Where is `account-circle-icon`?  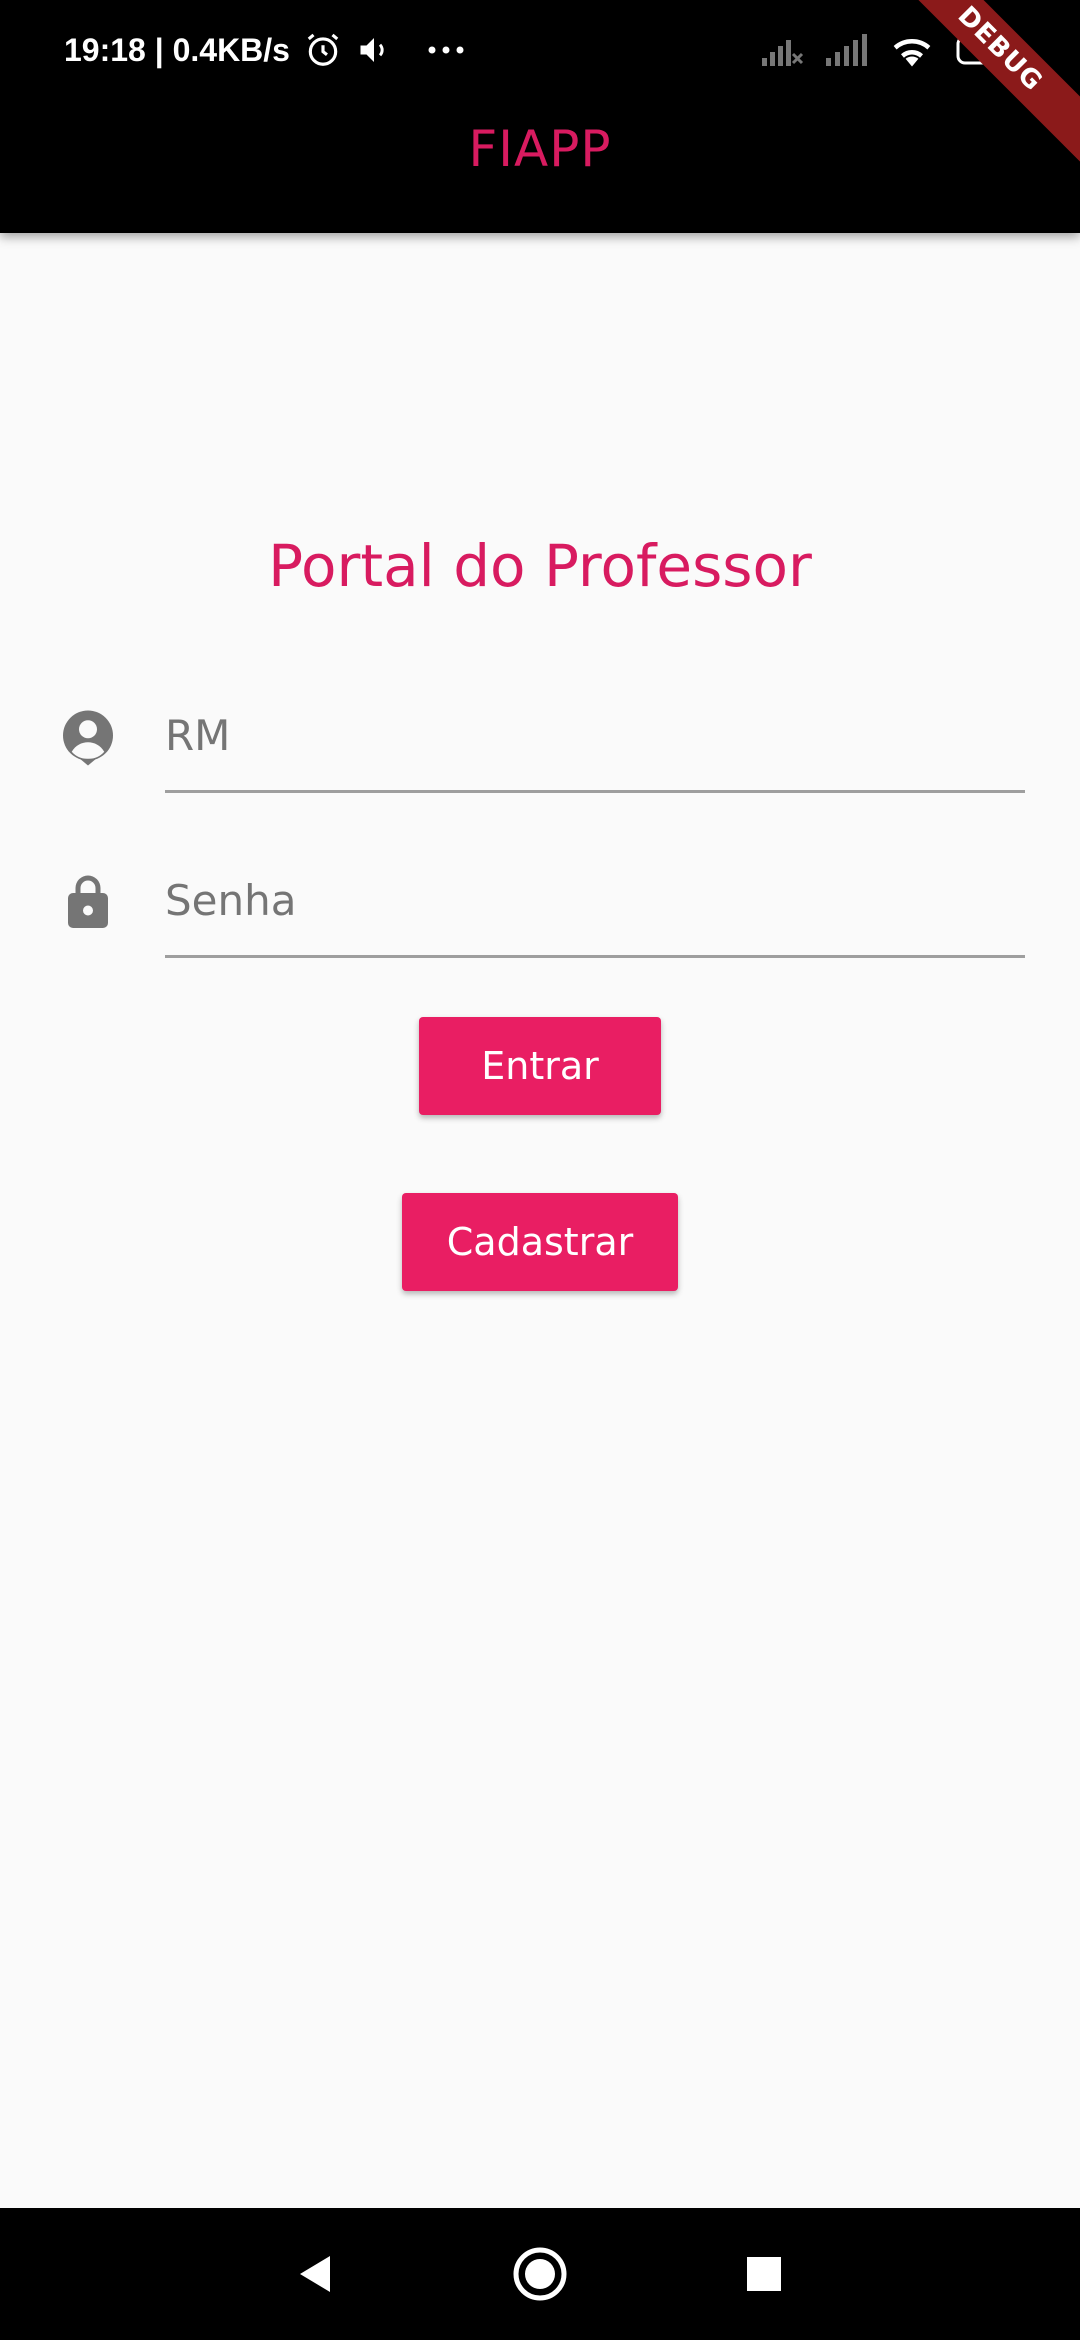
account-circle-icon is located at coordinates (88, 738).